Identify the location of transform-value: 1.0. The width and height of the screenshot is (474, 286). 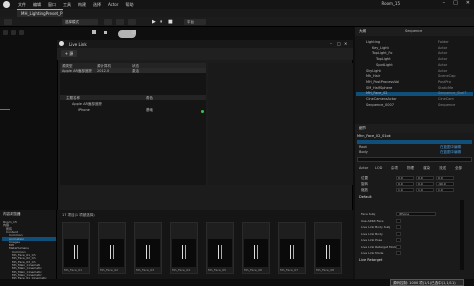
(440, 190).